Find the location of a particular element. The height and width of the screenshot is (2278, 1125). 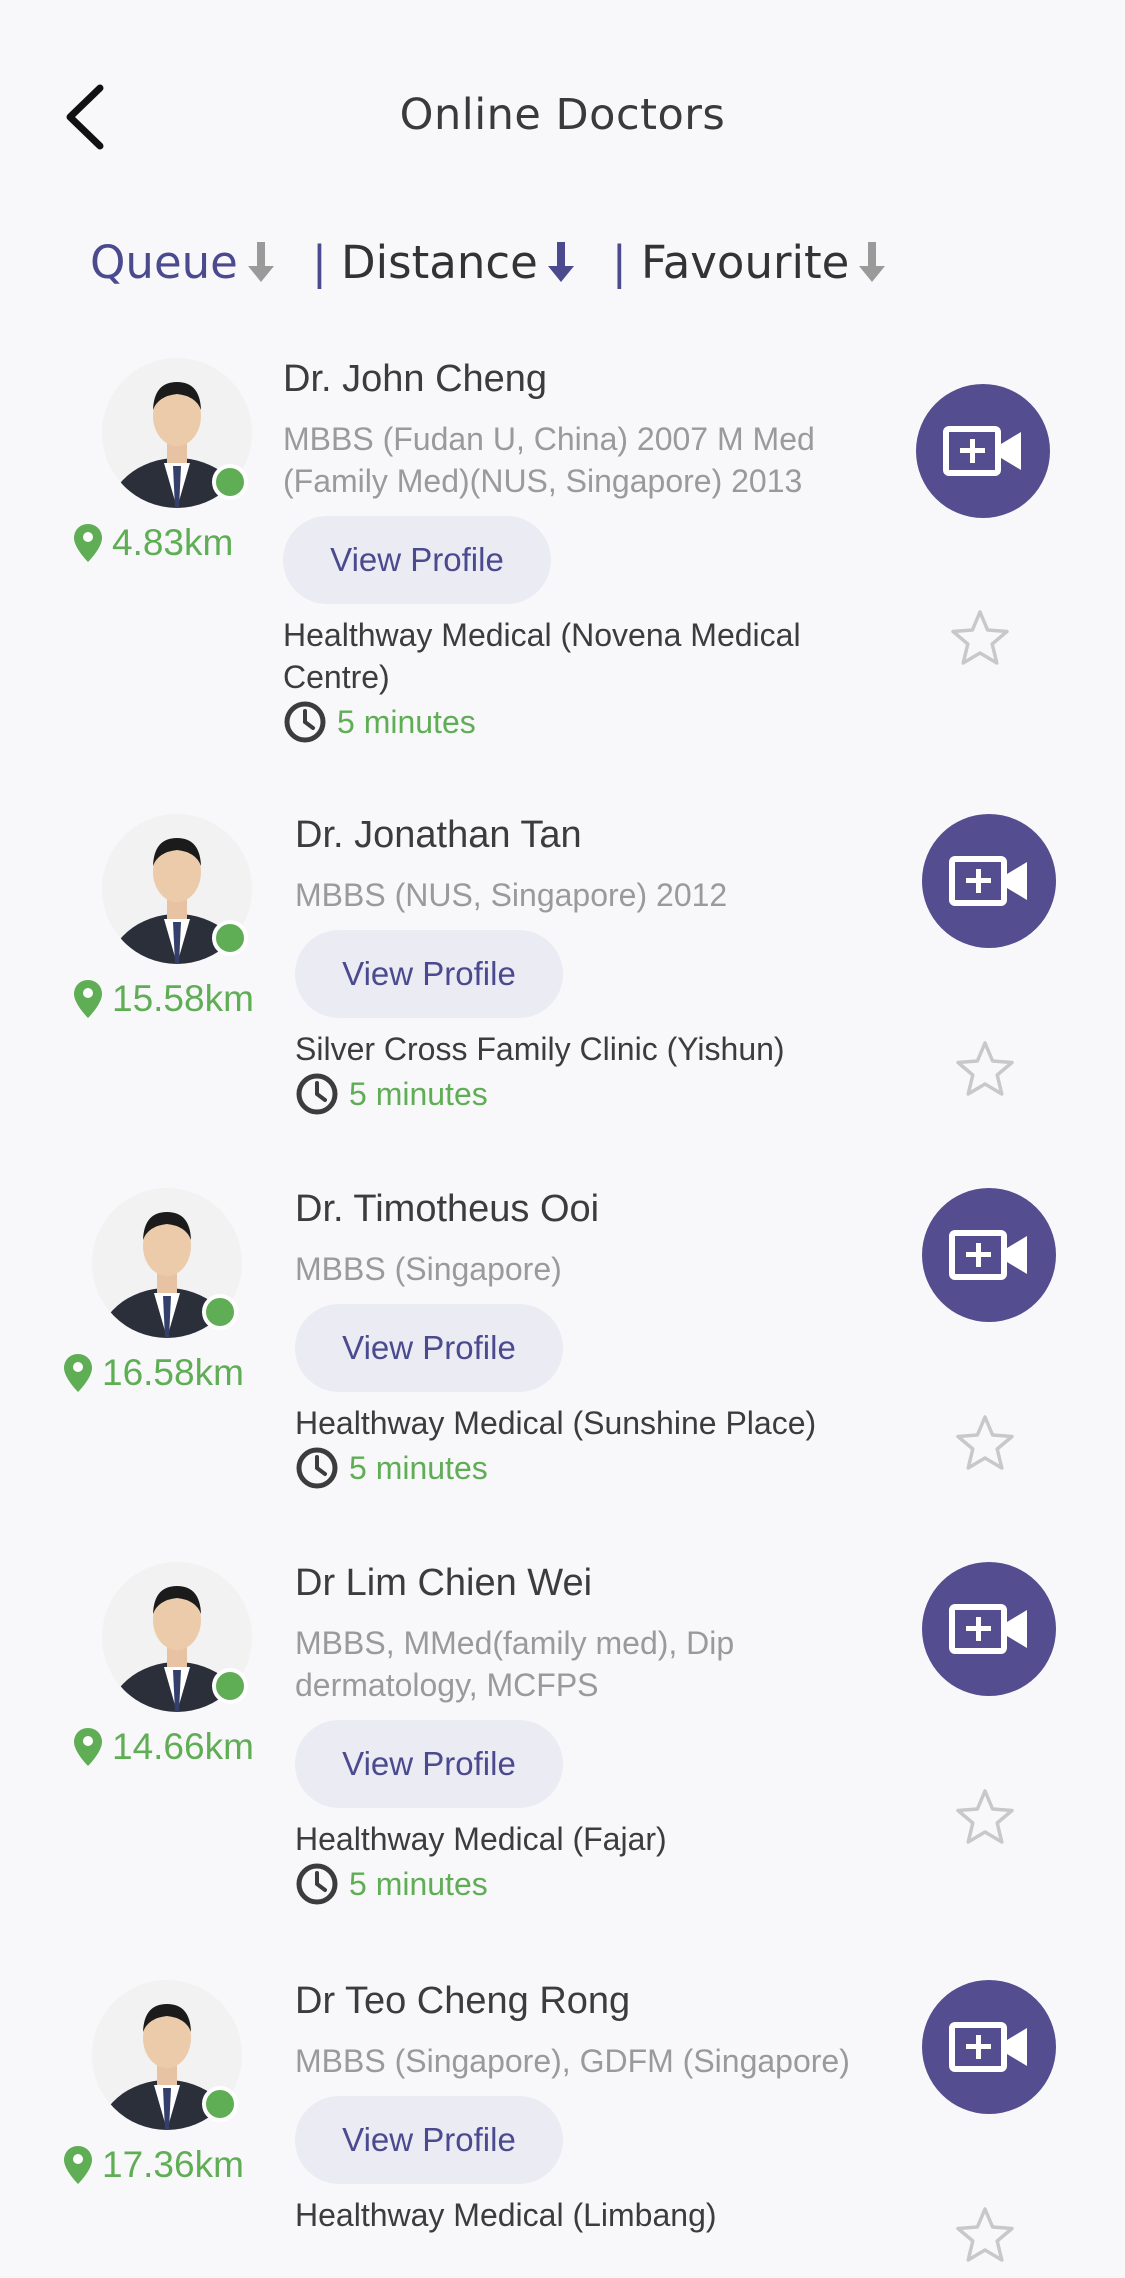

header: Online Doctors is located at coordinates (562, 120).